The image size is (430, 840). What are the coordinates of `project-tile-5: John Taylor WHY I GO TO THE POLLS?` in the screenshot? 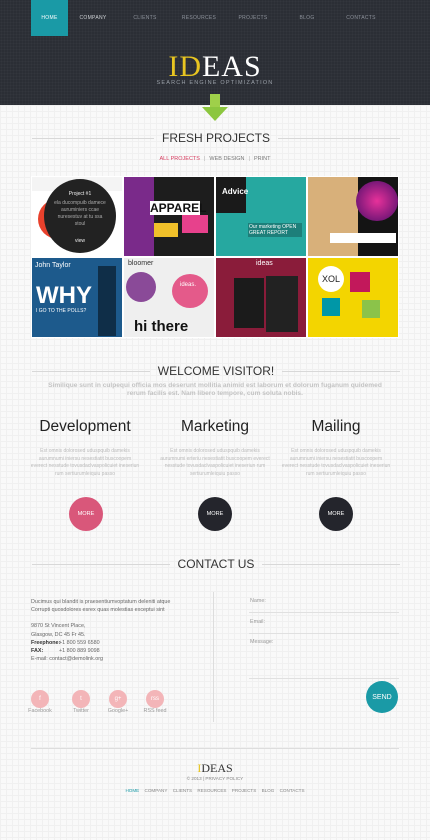 It's located at (77, 297).